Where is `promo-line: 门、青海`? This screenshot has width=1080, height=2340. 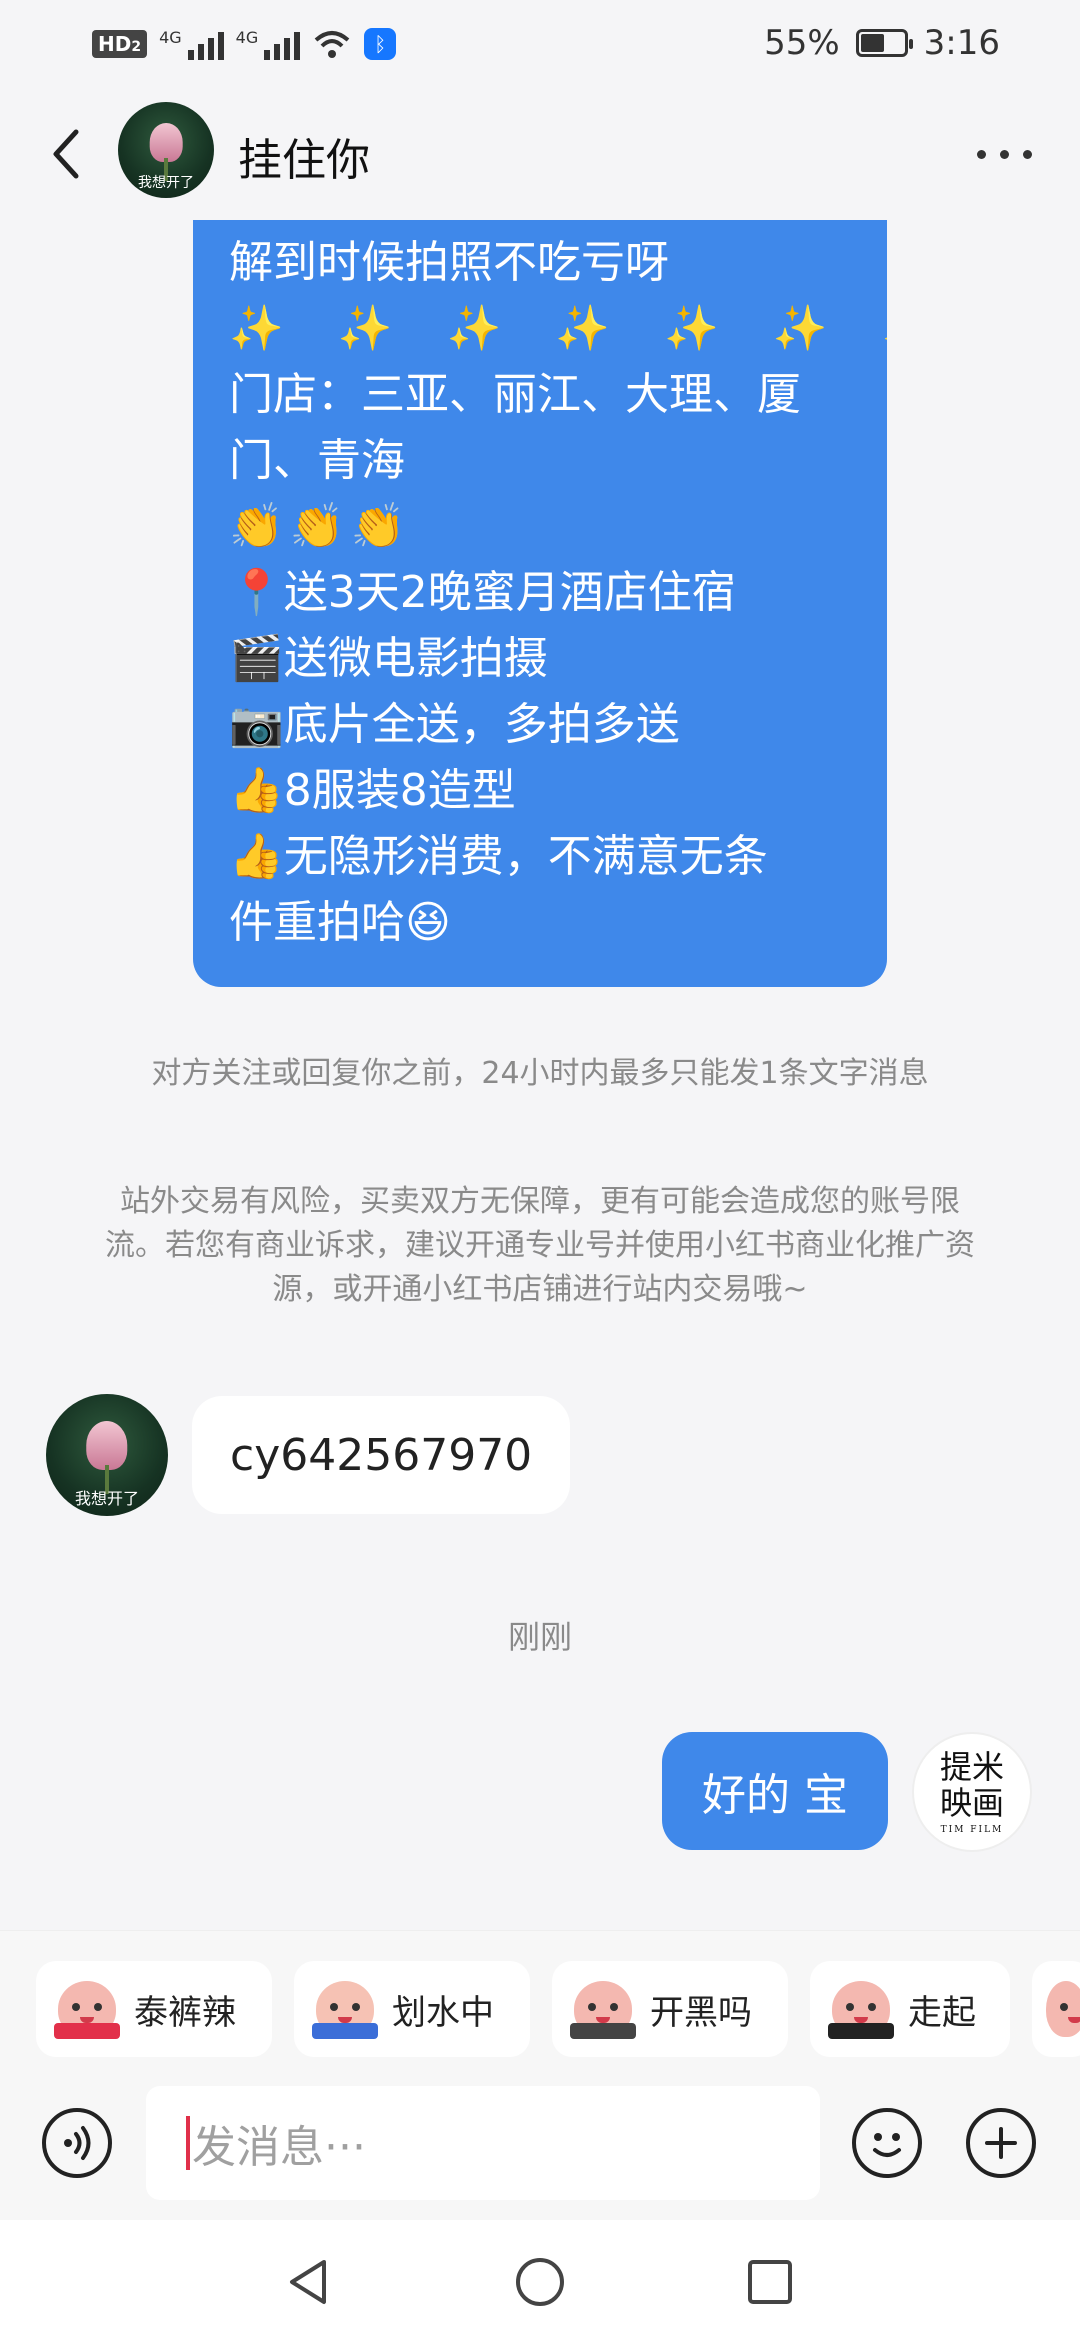 promo-line: 门、青海 is located at coordinates (317, 460).